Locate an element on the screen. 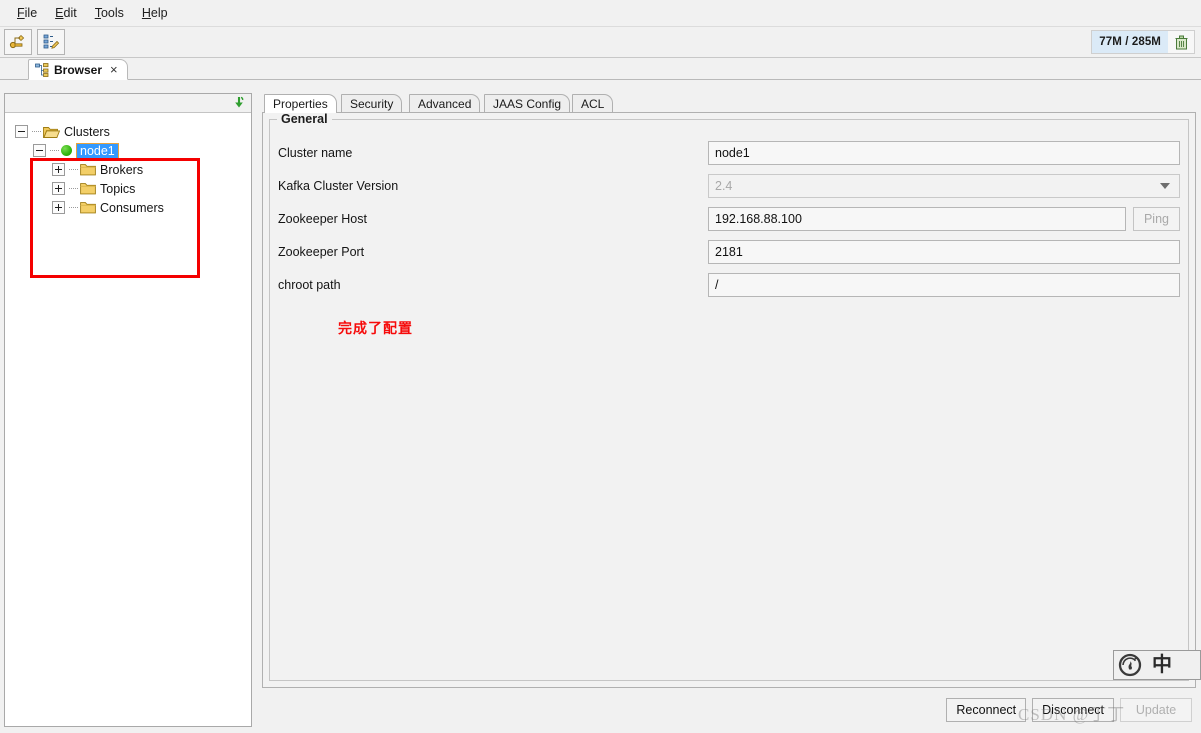 Image resolution: width=1201 pixels, height=733 pixels. tab-security-label: Security is located at coordinates (372, 104).